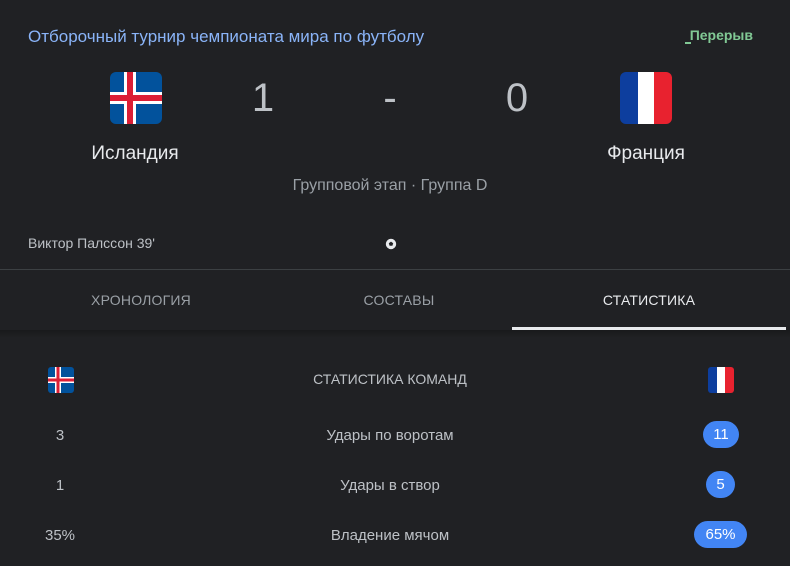  I want to click on tab-lineups: СОСТАВЫ, so click(399, 300).